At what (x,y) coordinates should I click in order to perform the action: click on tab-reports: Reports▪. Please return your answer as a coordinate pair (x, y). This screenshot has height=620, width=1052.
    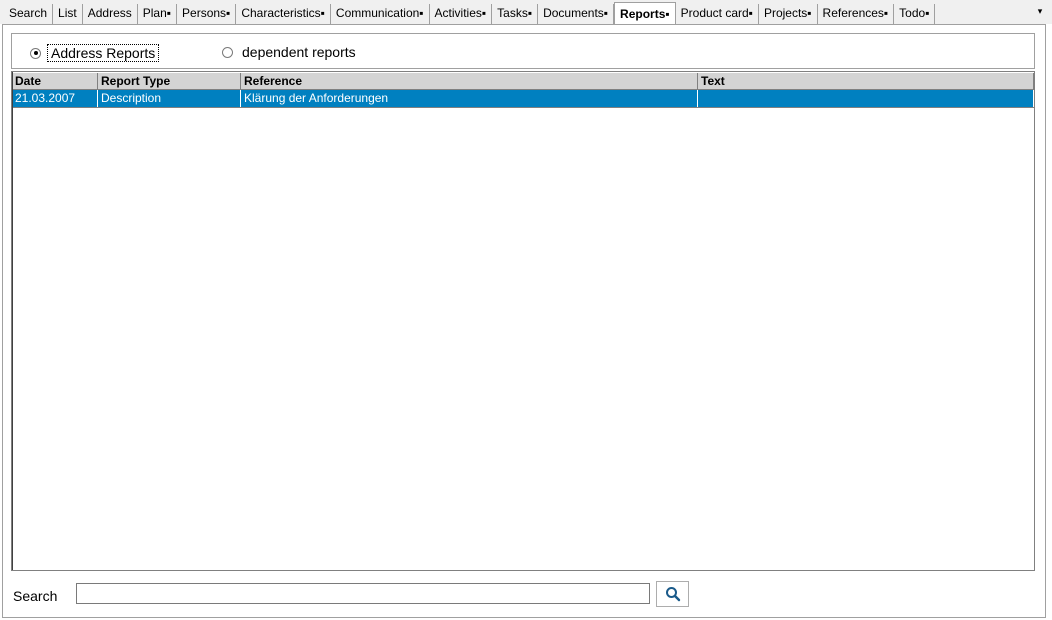
    Looking at the image, I should click on (645, 13).